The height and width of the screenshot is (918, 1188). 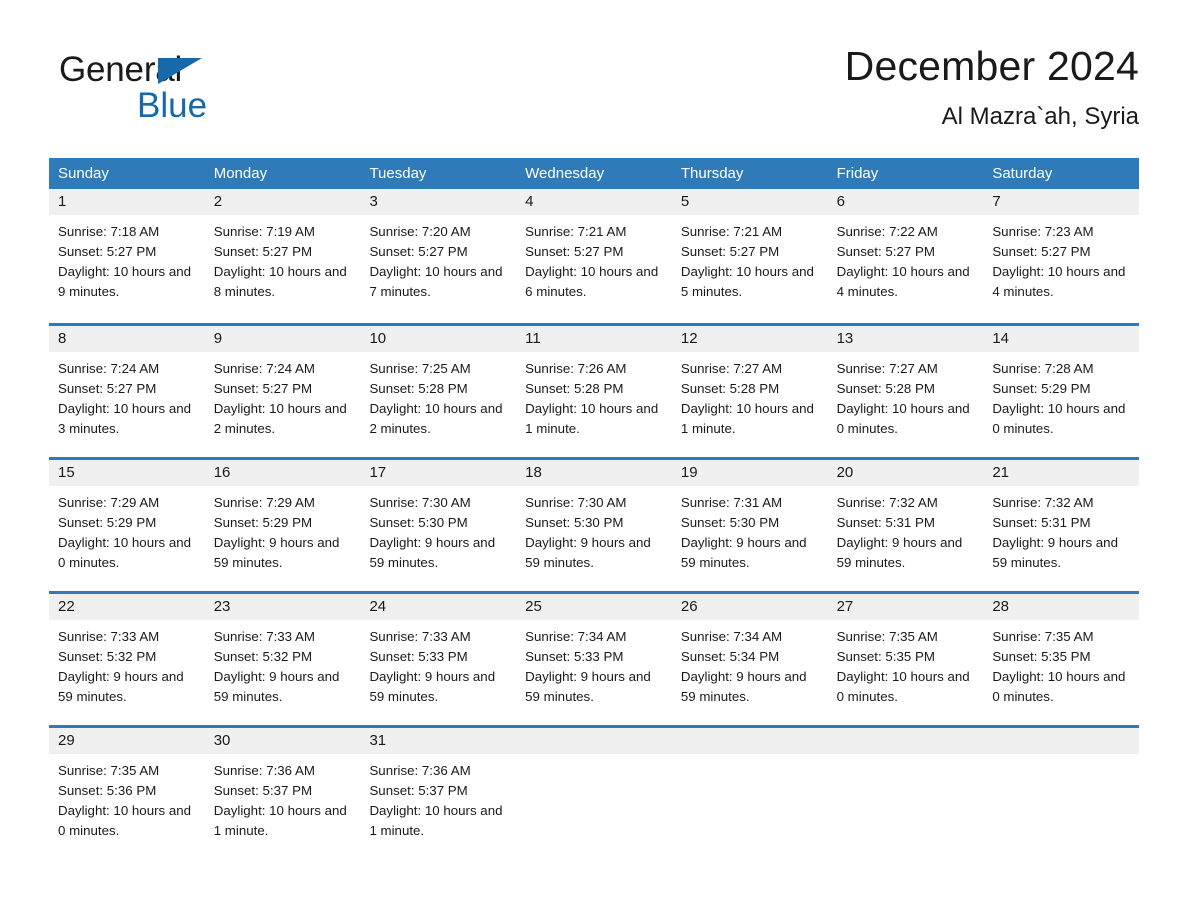 I want to click on sunrise-text: Sunrise: 7:34 AM, so click(x=576, y=636).